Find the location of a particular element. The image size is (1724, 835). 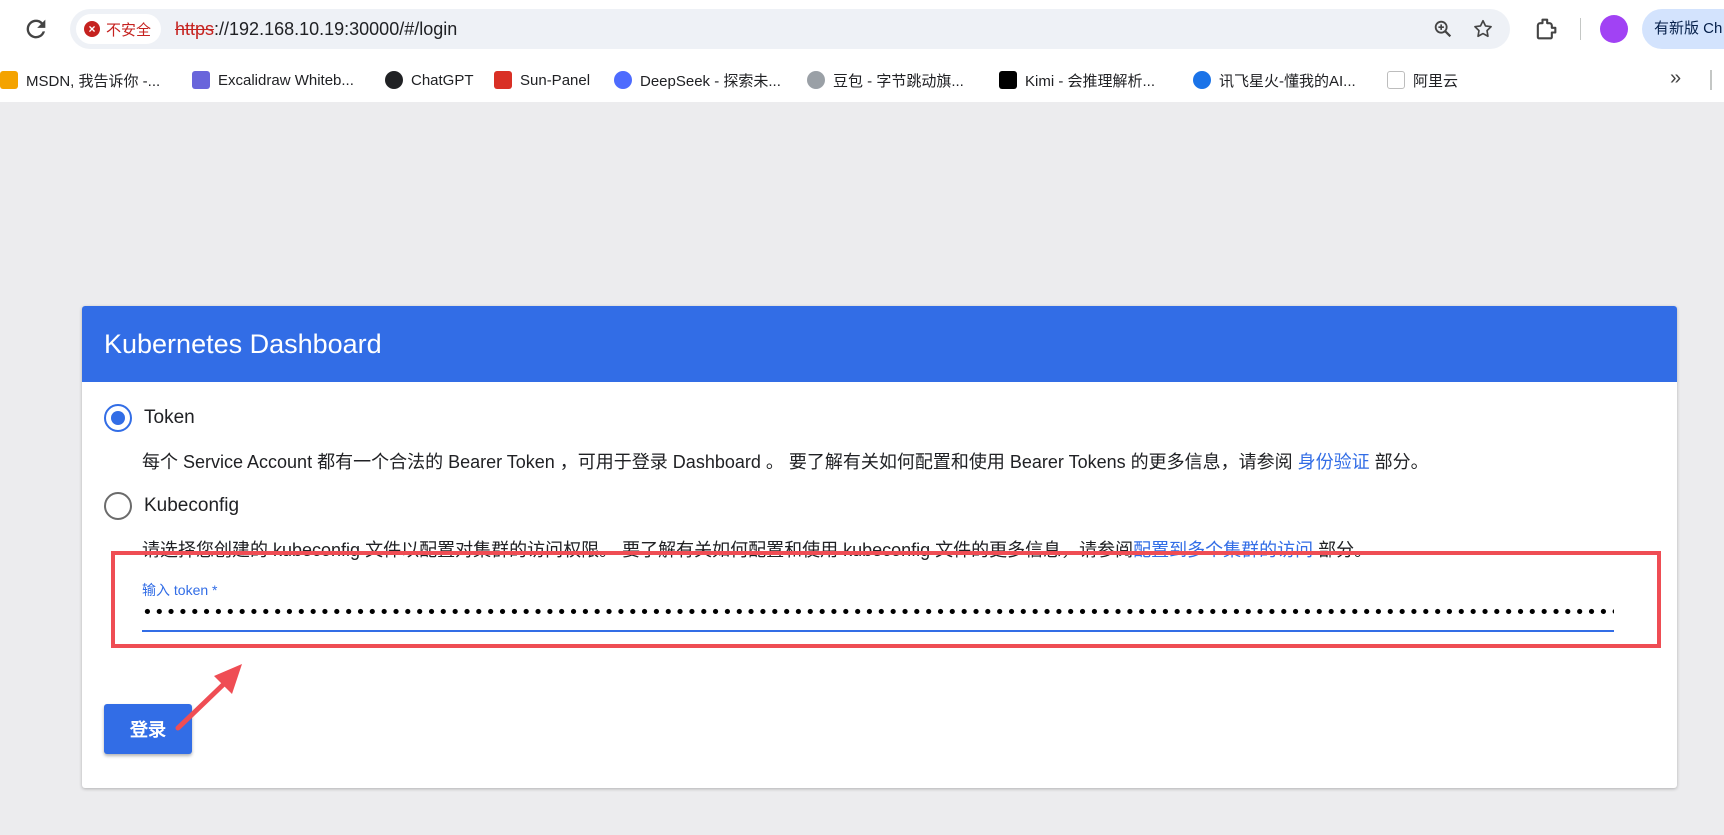

extensions-icon is located at coordinates (1546, 29).